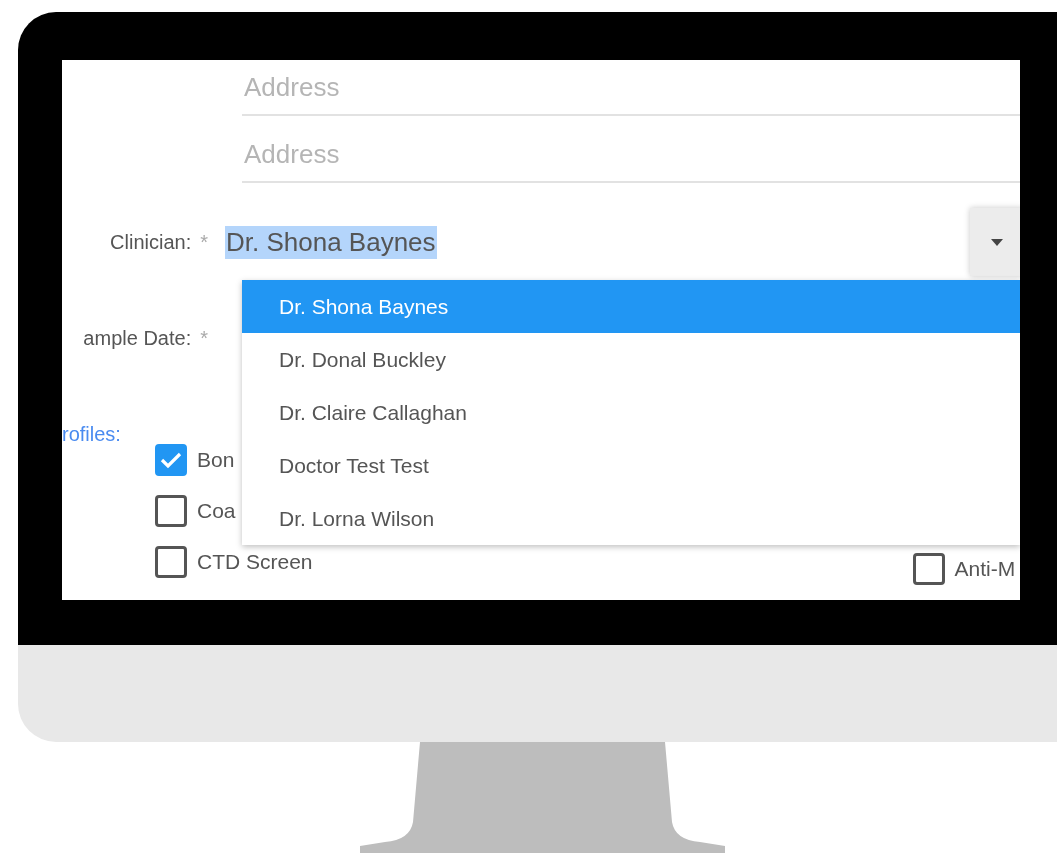 The image size is (1057, 853). What do you see at coordinates (216, 510) in the screenshot?
I see `checkbox-label: Coa` at bounding box center [216, 510].